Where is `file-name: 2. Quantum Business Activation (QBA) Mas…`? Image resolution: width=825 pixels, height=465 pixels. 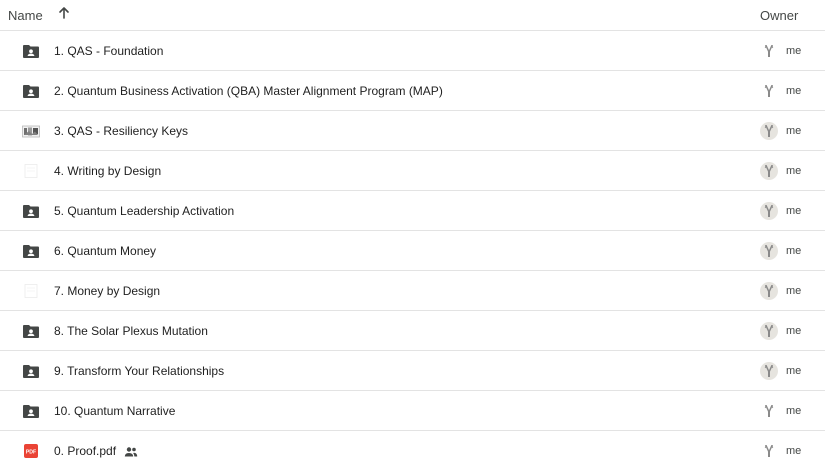
file-name: 2. Quantum Business Activation (QBA) Mas… is located at coordinates (248, 91).